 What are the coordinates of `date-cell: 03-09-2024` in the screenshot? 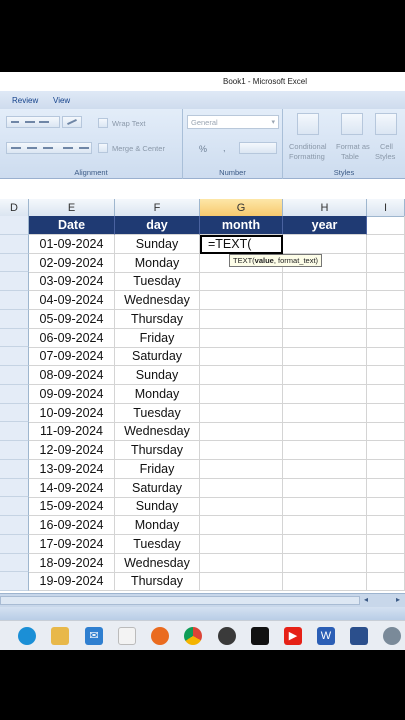 It's located at (72, 282).